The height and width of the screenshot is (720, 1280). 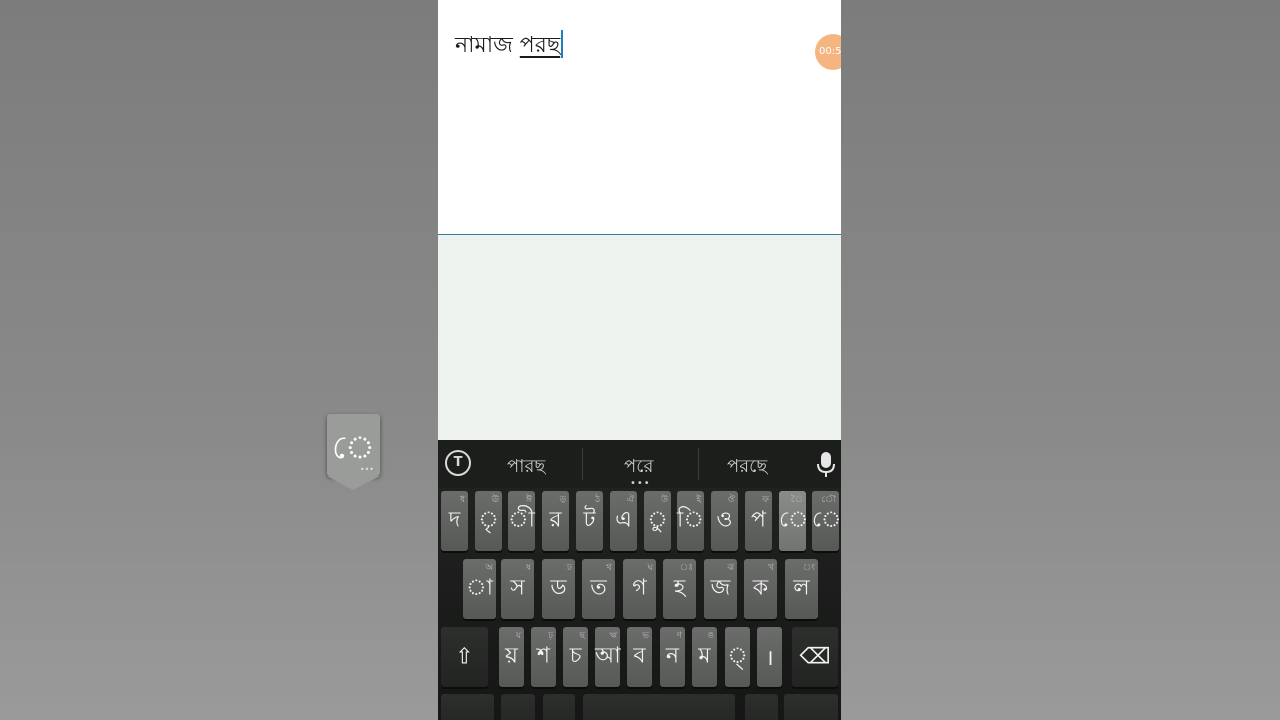 I want to click on key-row2-3: তথ, so click(x=598, y=589).